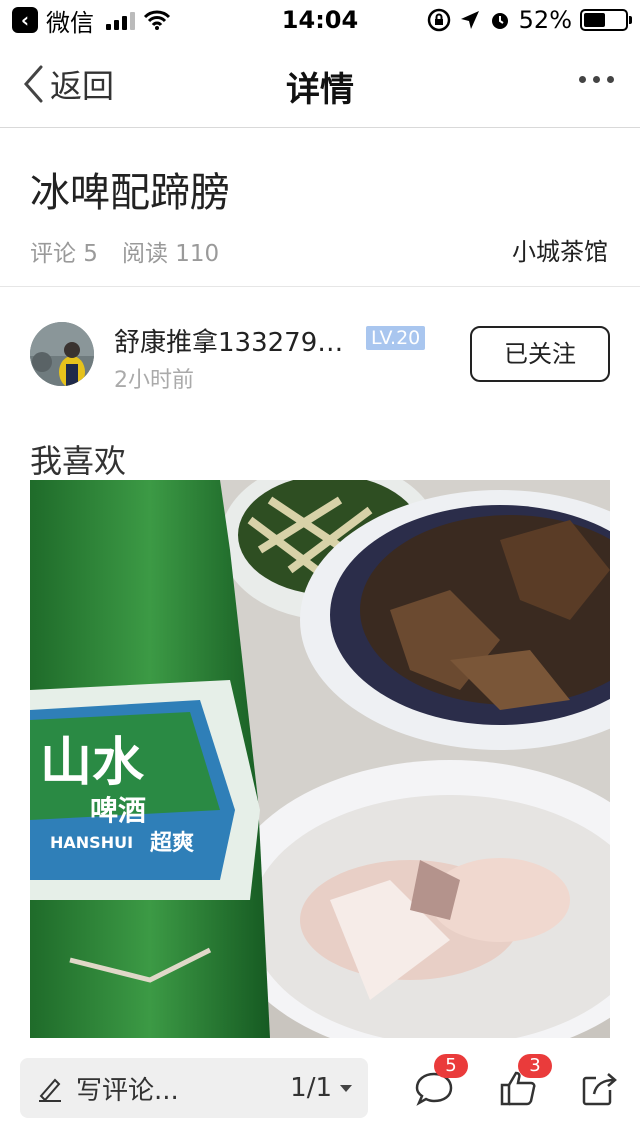 The width and height of the screenshot is (640, 1136). I want to click on ellipsis-icon, so click(582, 79).